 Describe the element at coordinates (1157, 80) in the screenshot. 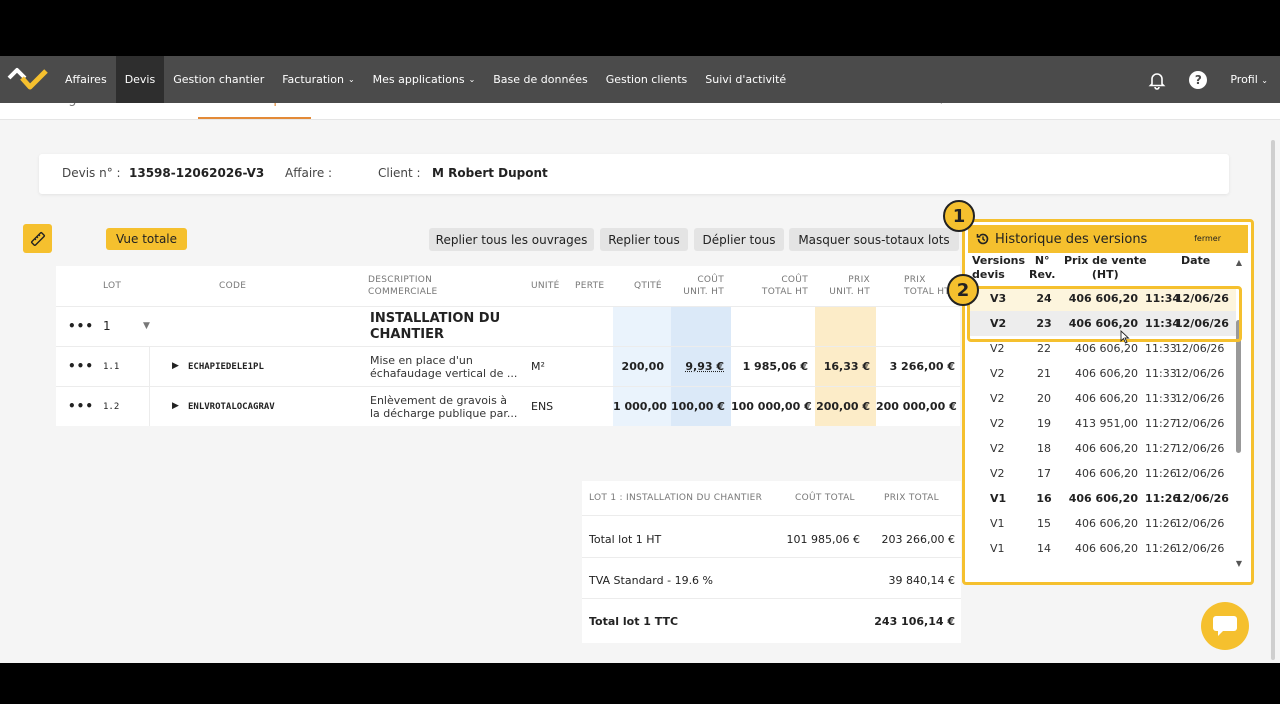

I see `bell-icon` at that location.